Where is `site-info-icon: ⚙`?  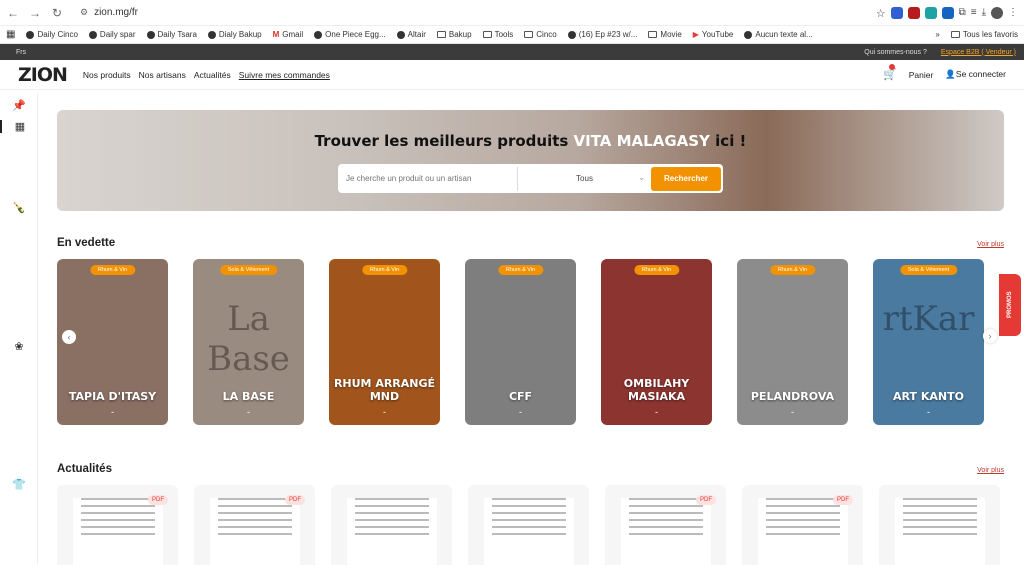 site-info-icon: ⚙ is located at coordinates (84, 12).